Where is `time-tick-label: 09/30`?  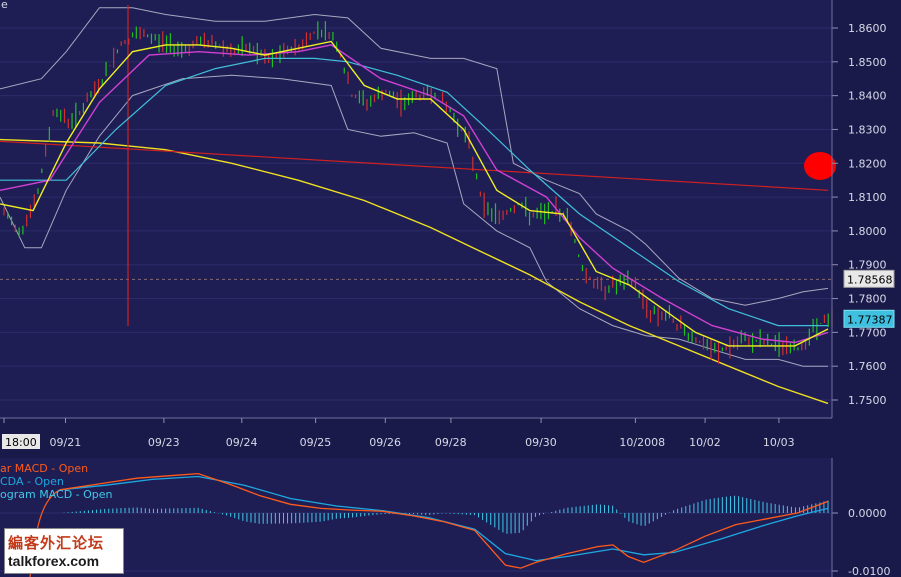
time-tick-label: 09/30 is located at coordinates (541, 442).